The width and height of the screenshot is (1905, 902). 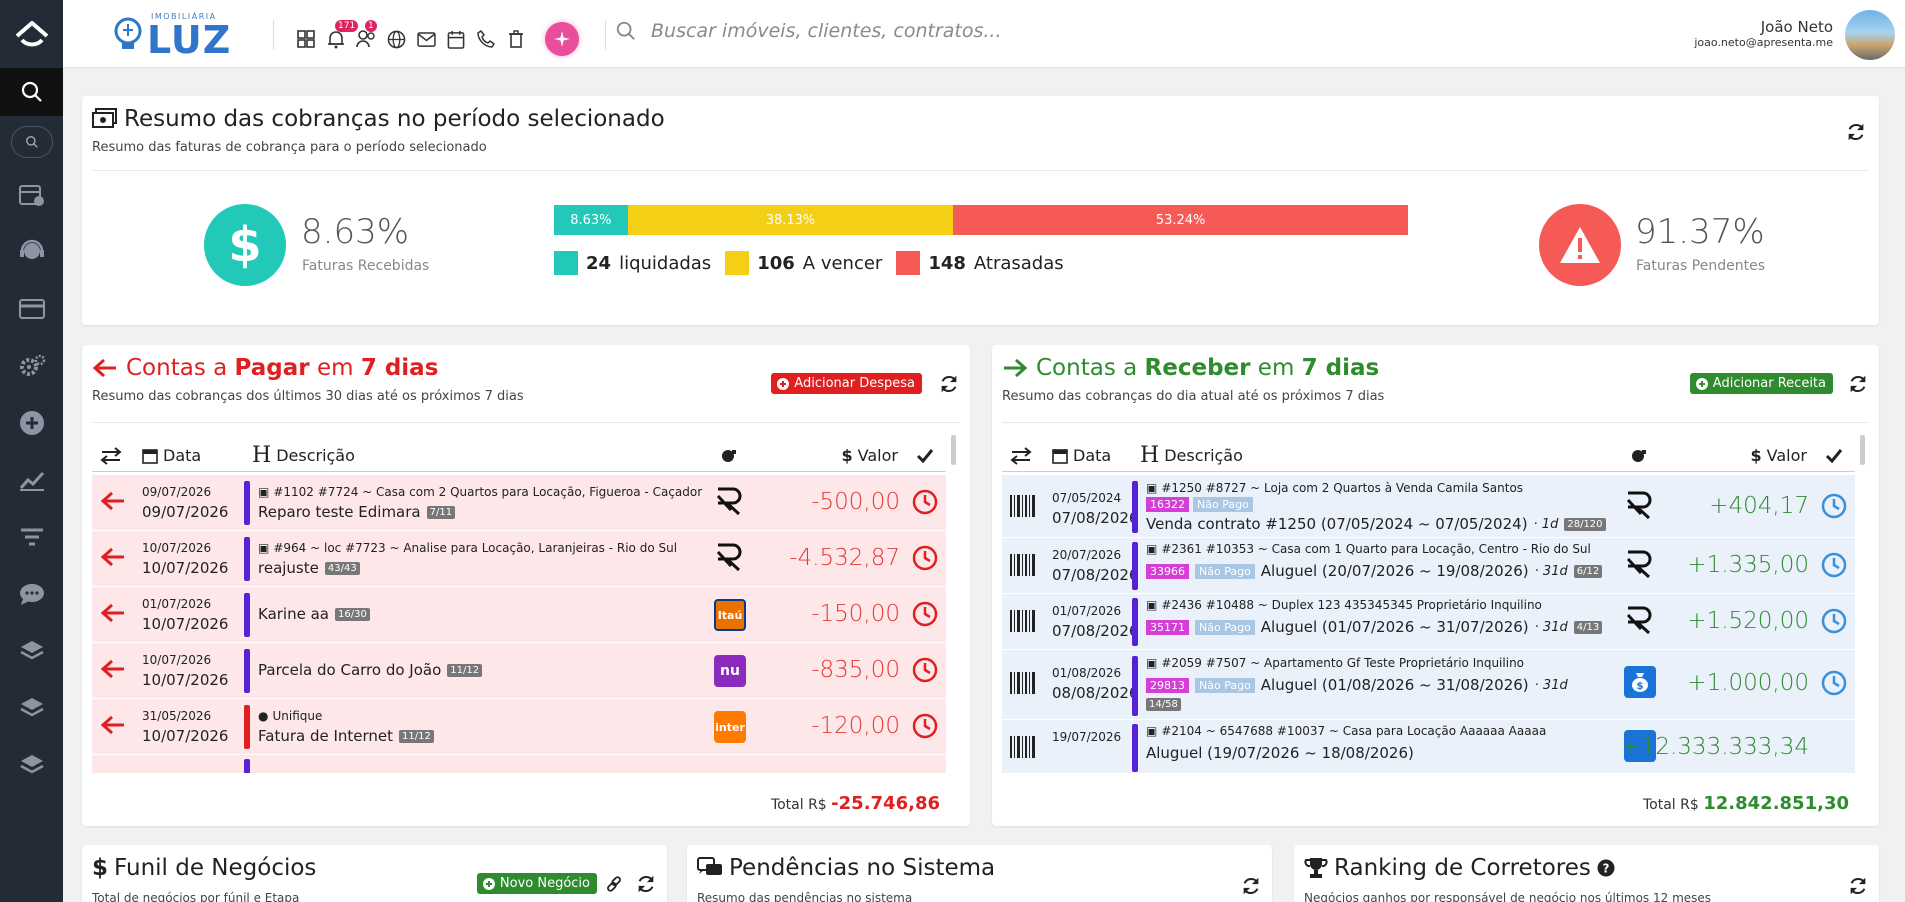 I want to click on sidebar-layers-icon, so click(x=31, y=650).